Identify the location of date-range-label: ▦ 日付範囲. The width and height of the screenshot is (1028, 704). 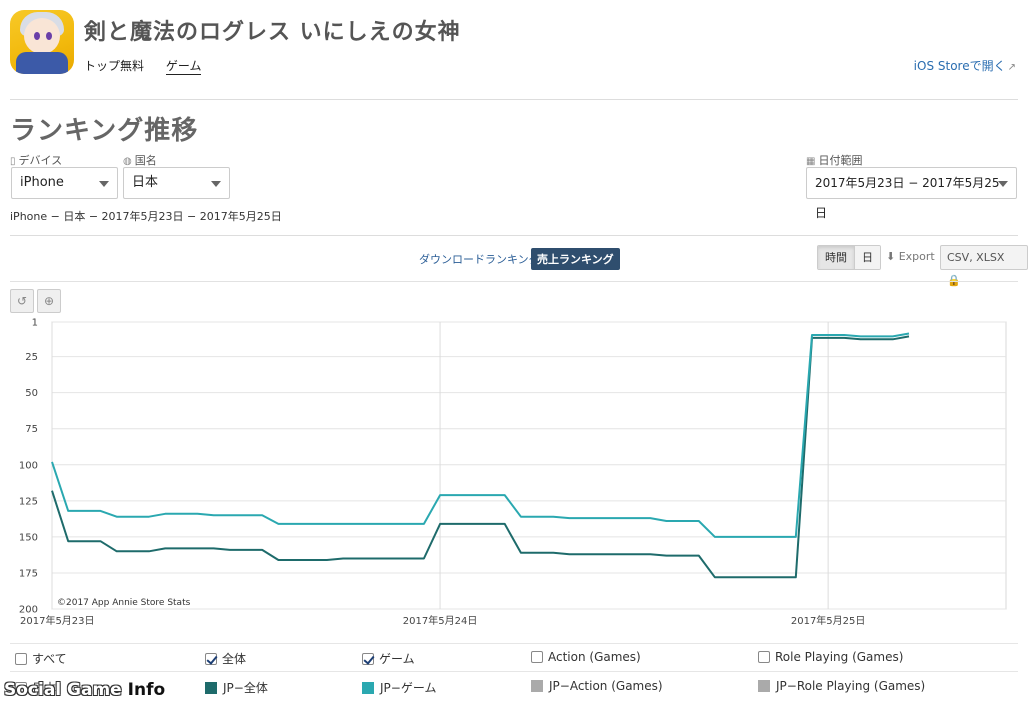
(834, 160).